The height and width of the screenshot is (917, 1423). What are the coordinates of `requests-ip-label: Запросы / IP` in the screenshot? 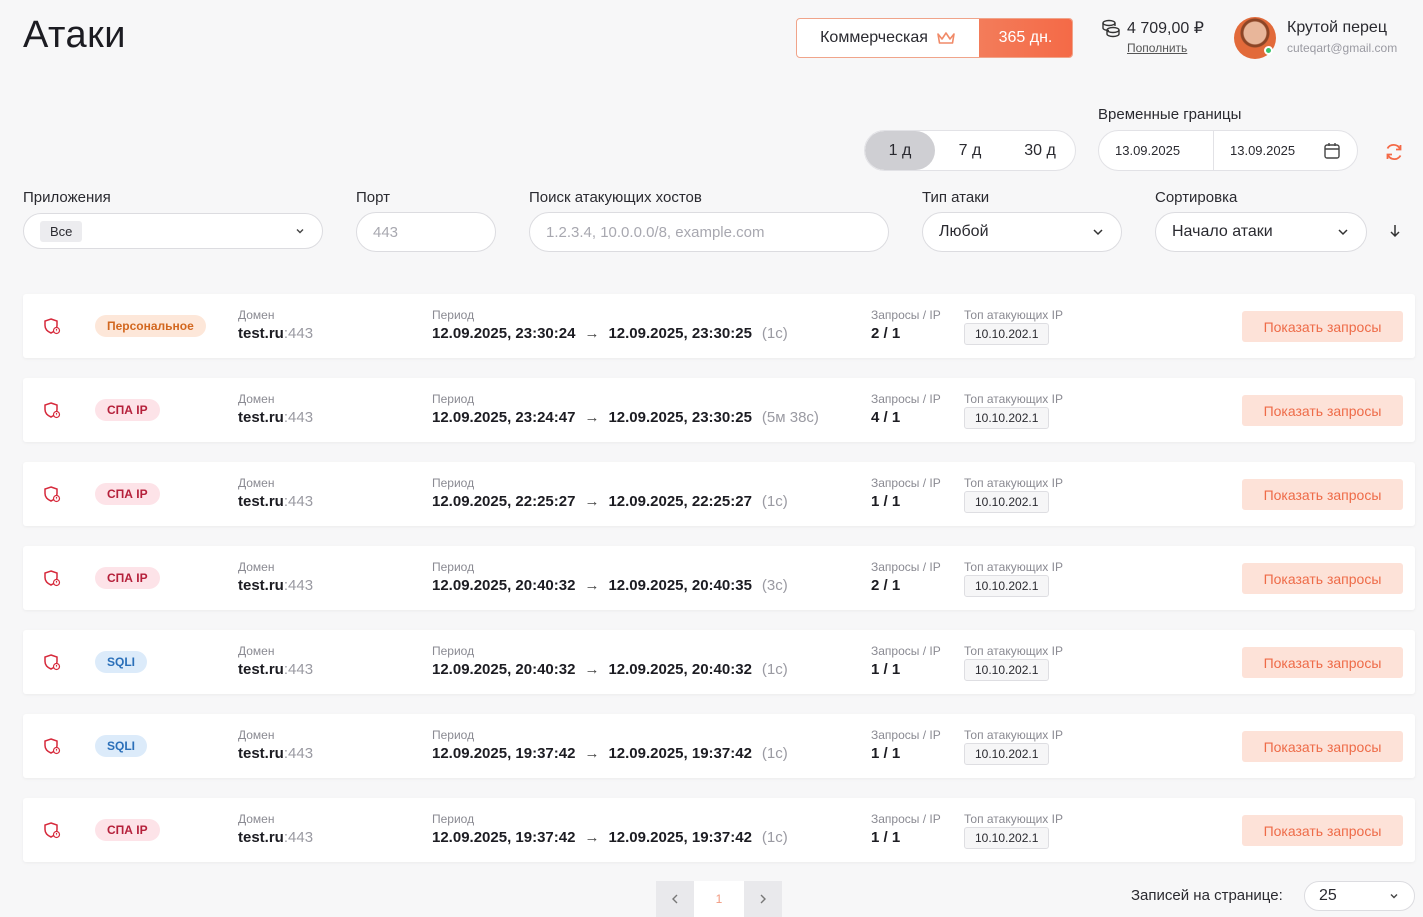 It's located at (906, 399).